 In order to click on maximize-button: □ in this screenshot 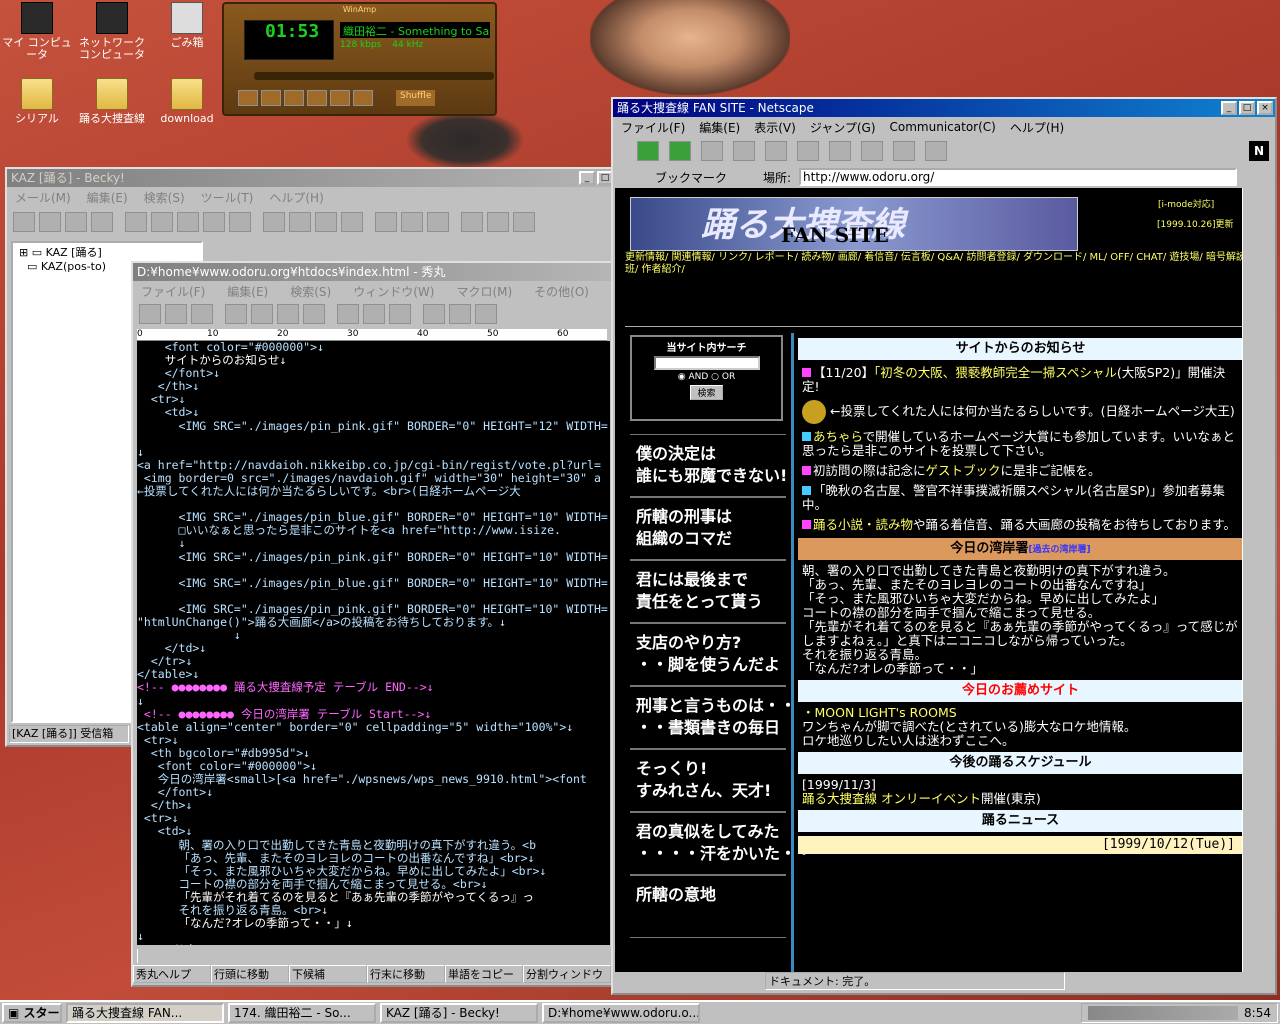, I will do `click(1247, 108)`.